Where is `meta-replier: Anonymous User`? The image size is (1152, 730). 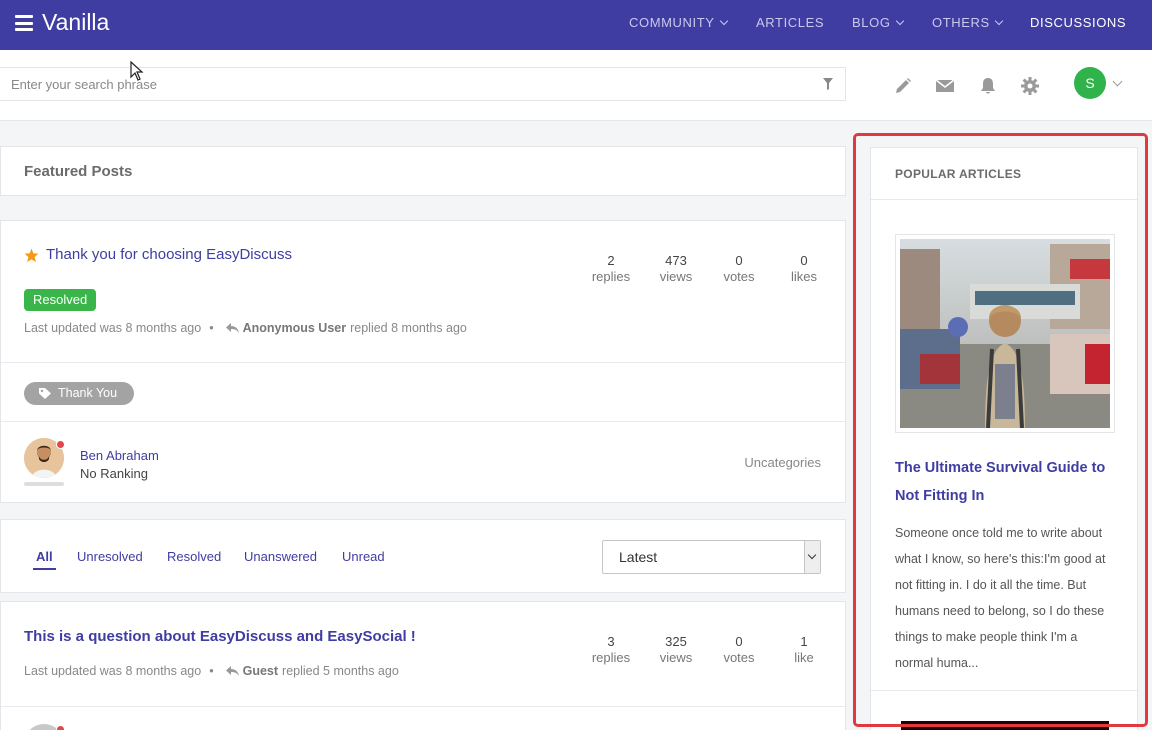 meta-replier: Anonymous User is located at coordinates (295, 328).